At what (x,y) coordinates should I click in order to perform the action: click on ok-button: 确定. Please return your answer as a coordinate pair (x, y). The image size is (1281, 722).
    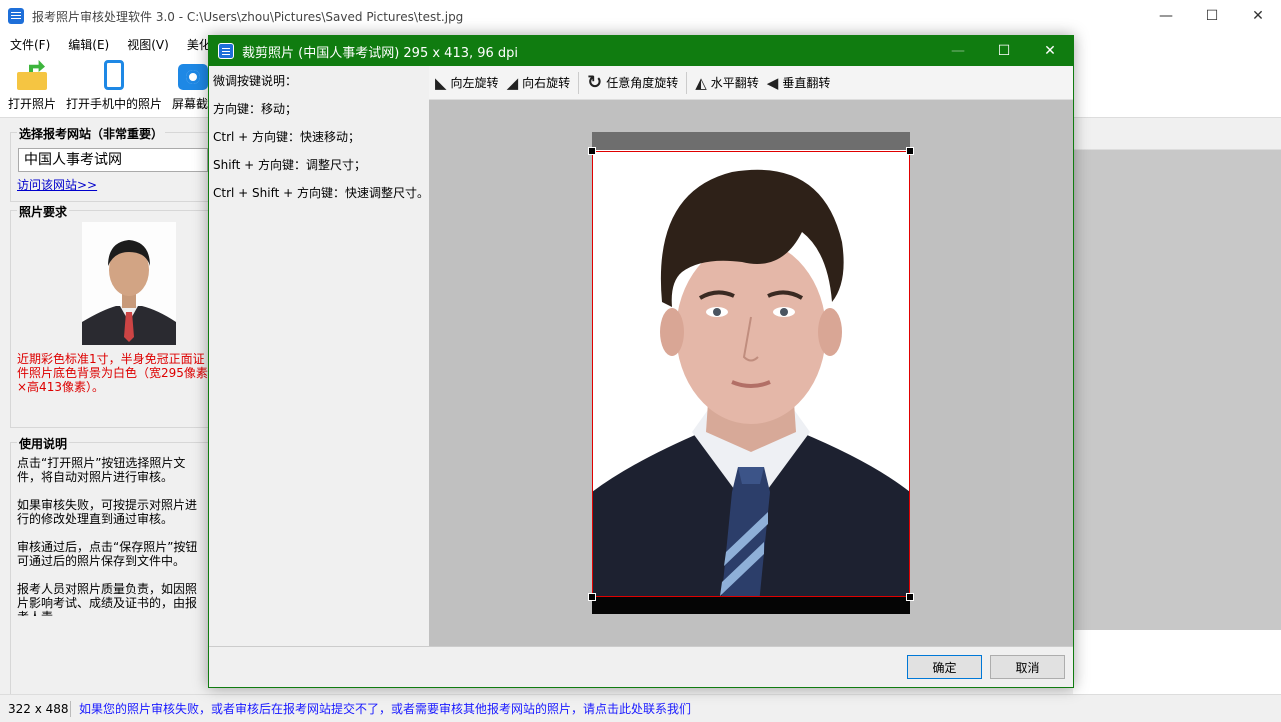
    Looking at the image, I should click on (944, 667).